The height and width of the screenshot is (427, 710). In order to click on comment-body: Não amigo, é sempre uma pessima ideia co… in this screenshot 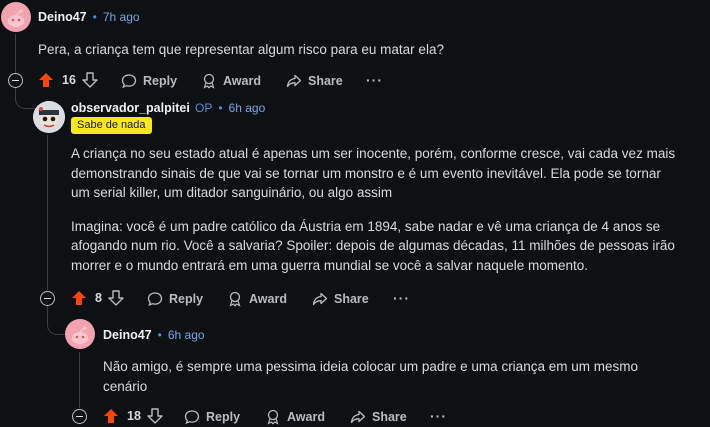, I will do `click(403, 376)`.